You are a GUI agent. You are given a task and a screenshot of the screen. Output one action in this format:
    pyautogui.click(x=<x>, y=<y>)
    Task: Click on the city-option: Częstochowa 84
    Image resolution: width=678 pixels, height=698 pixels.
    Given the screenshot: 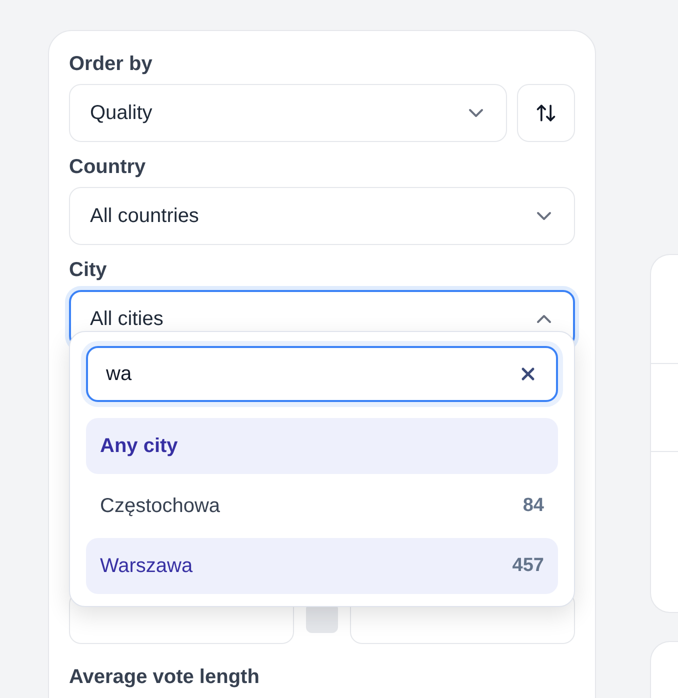 What is the action you would take?
    pyautogui.click(x=322, y=506)
    